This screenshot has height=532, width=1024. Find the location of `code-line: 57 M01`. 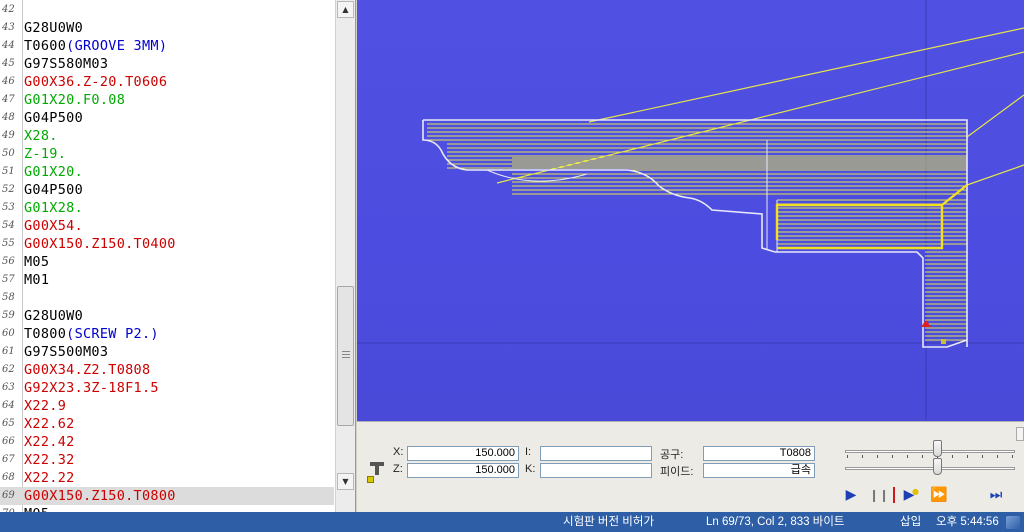

code-line: 57 M01 is located at coordinates (167, 280).